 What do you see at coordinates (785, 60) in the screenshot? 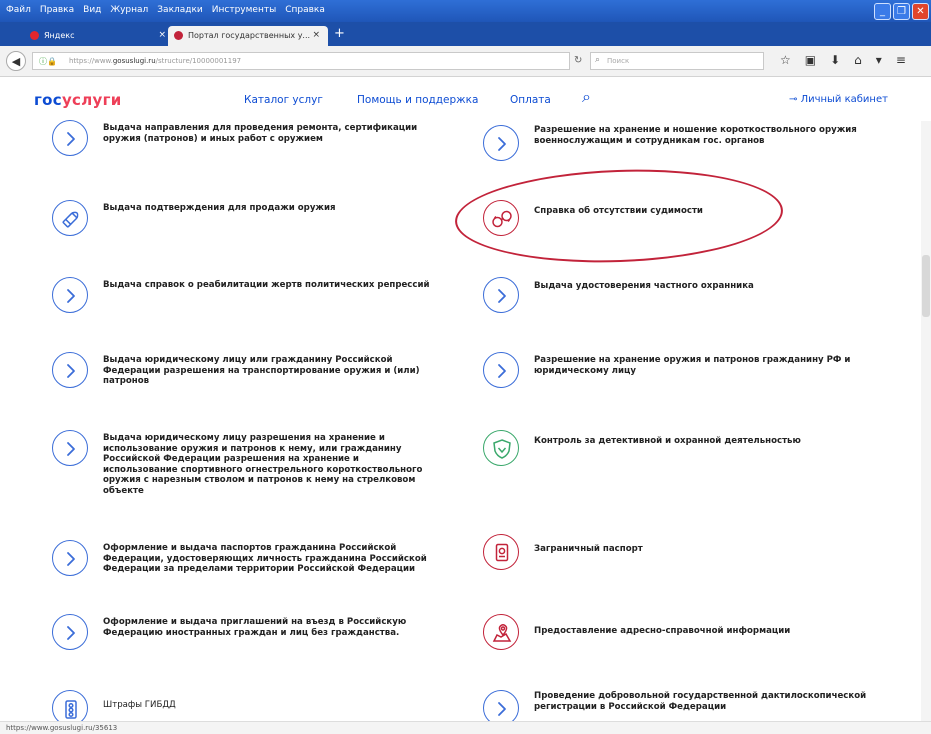
I see `bookmark-star-icon: ☆` at bounding box center [785, 60].